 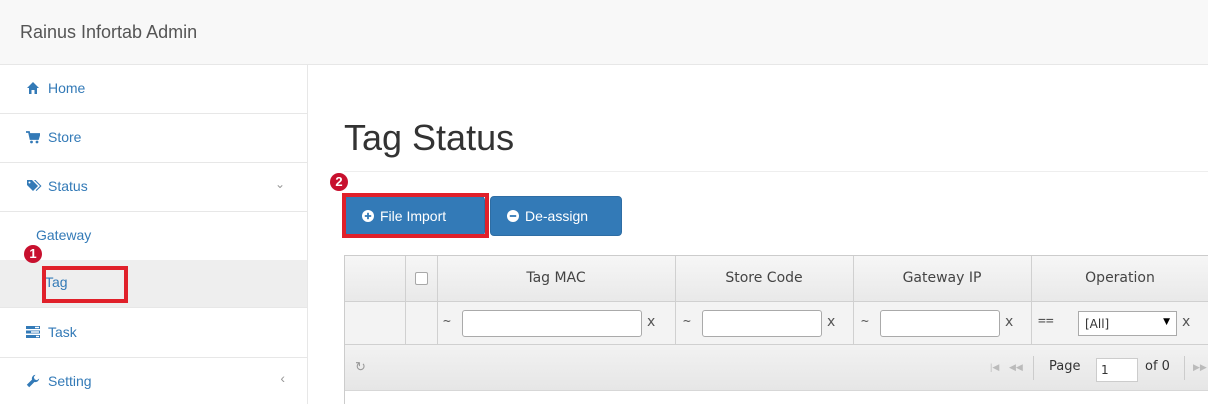 I want to click on operation-filter-select: [All] ▼, so click(x=1127, y=323).